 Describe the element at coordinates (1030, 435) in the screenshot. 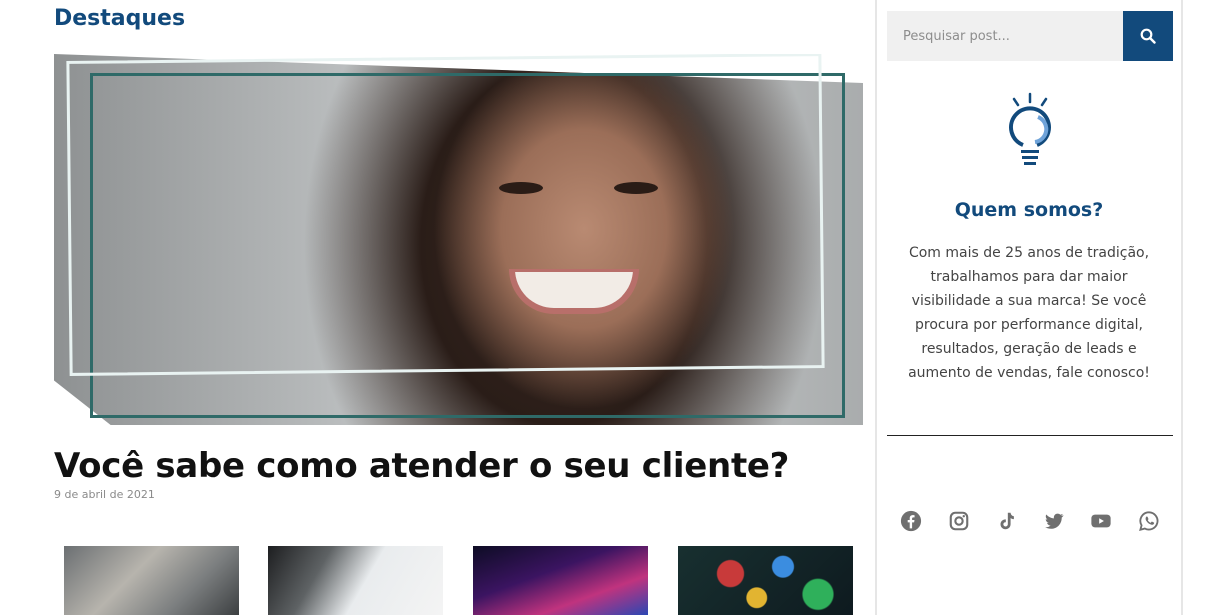

I see `divider` at that location.